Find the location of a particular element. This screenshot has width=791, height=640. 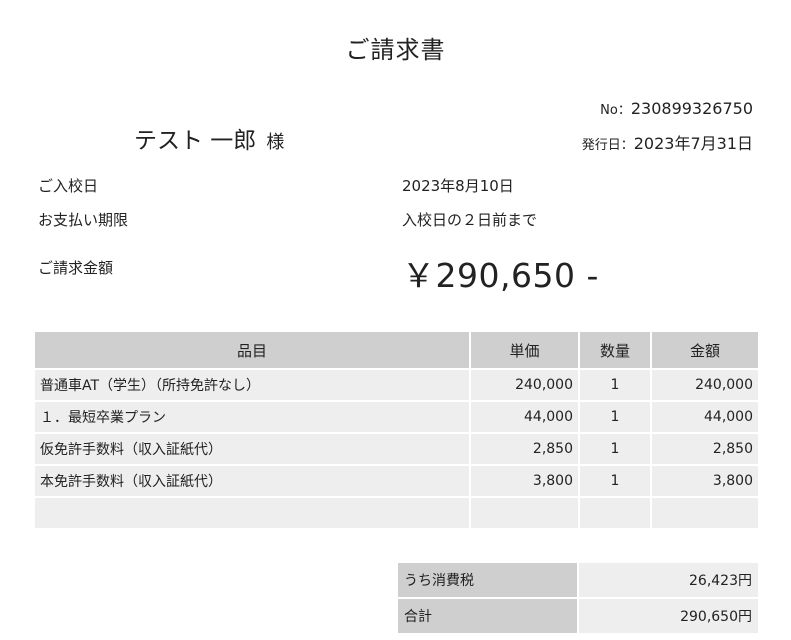

totals-table: うち消費税 26,423円 合計 290,650円 is located at coordinates (578, 598).